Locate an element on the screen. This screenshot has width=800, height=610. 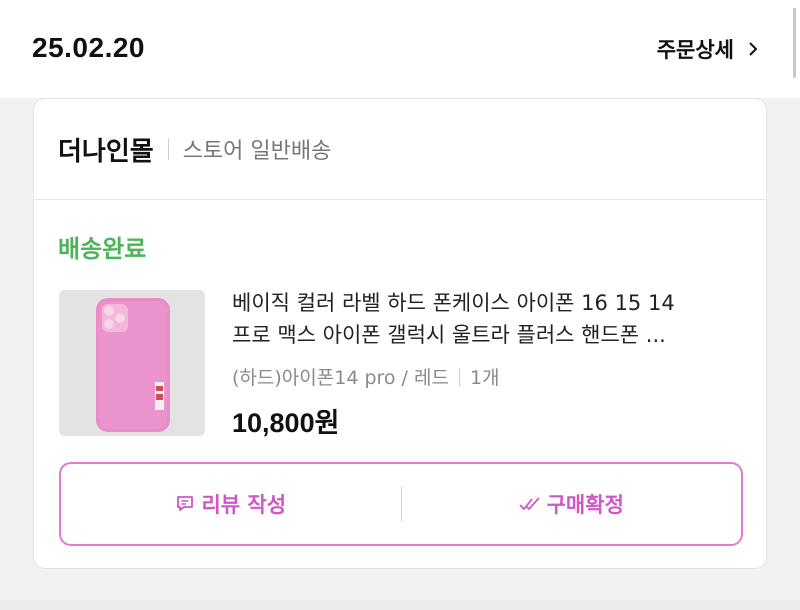
confirm-purchase-label: 구매확정 is located at coordinates (585, 505).